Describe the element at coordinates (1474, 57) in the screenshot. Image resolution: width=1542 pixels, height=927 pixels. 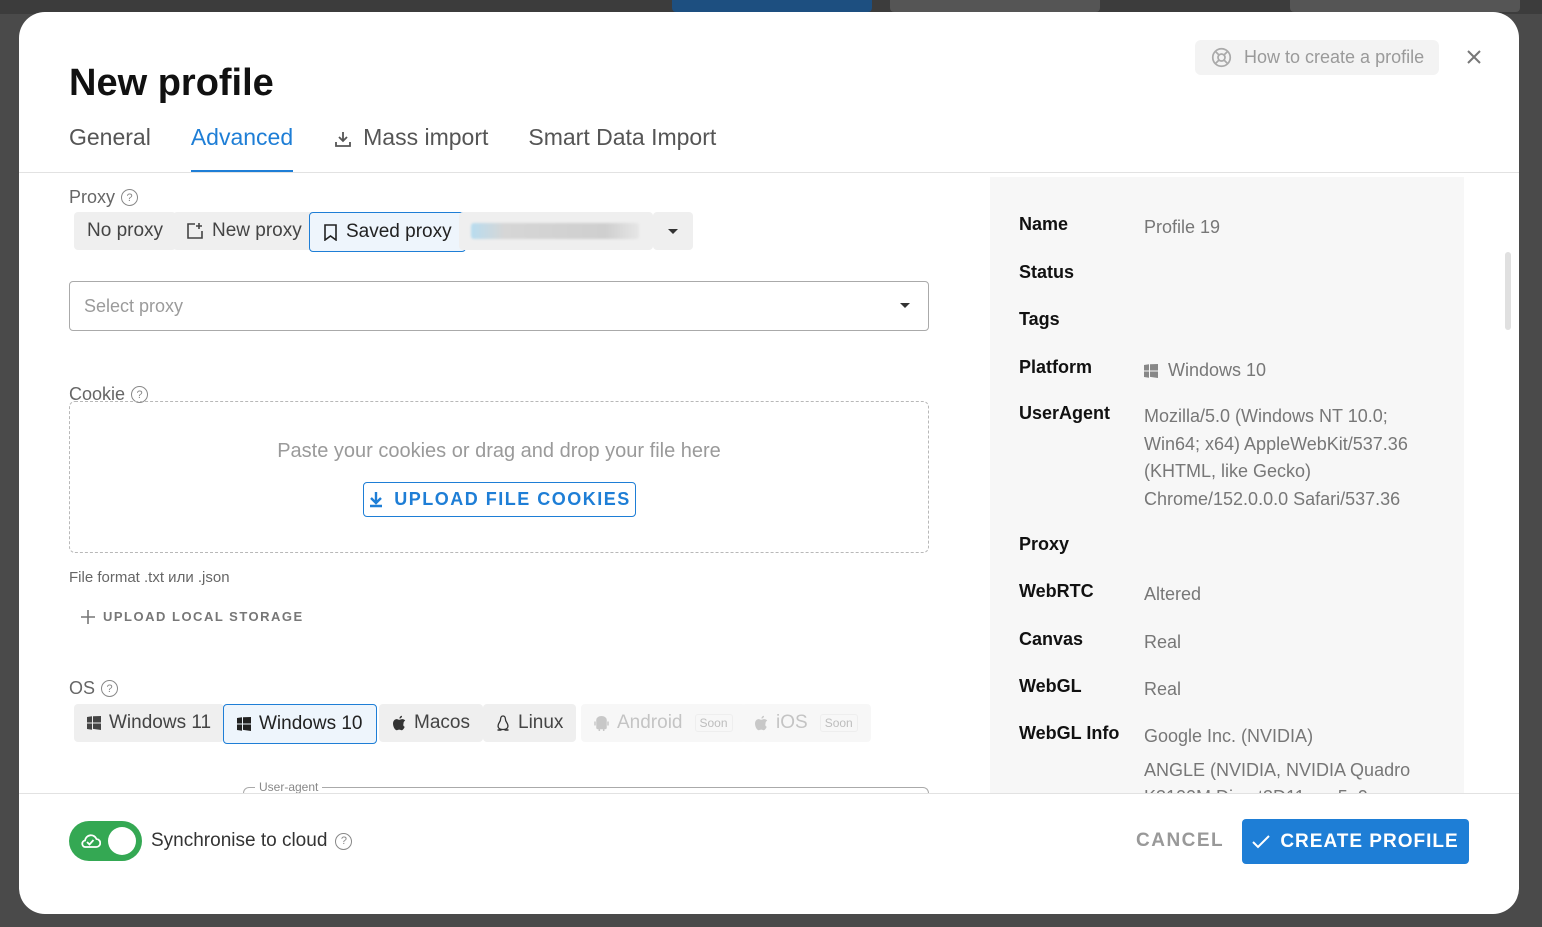
I see `close-icon` at that location.